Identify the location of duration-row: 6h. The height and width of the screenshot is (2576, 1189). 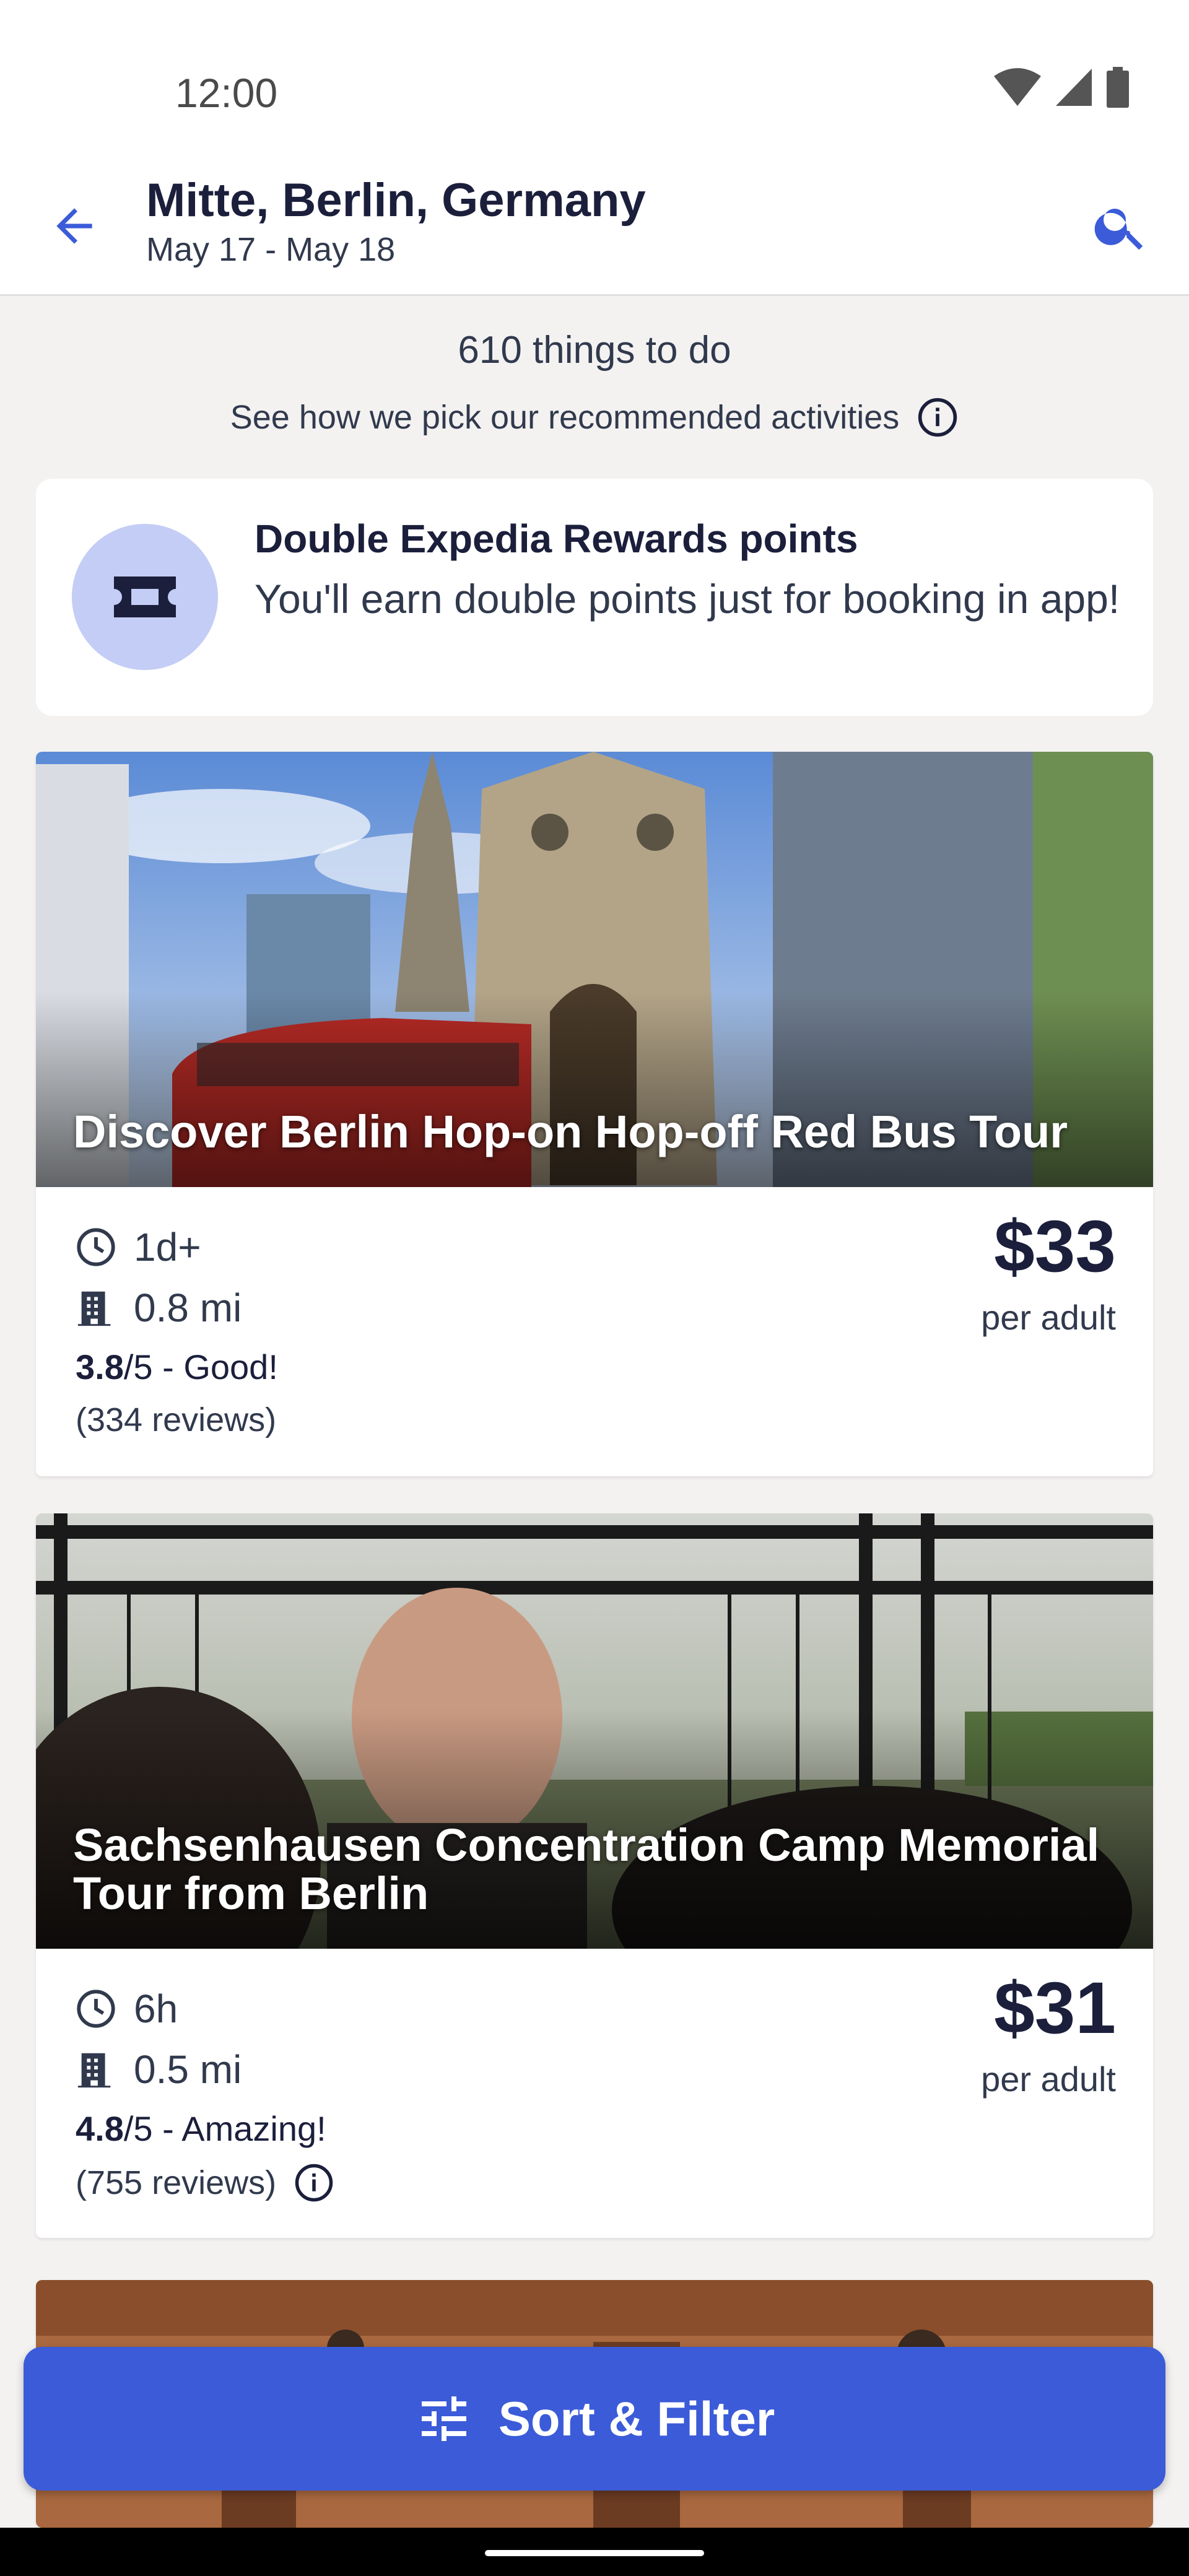
(126, 2009).